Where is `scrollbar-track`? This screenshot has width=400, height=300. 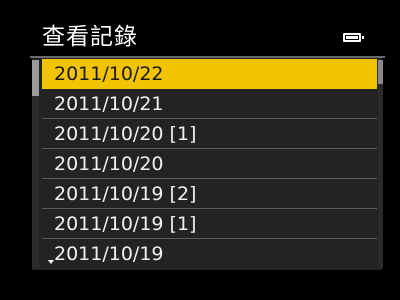 scrollbar-track is located at coordinates (380, 164).